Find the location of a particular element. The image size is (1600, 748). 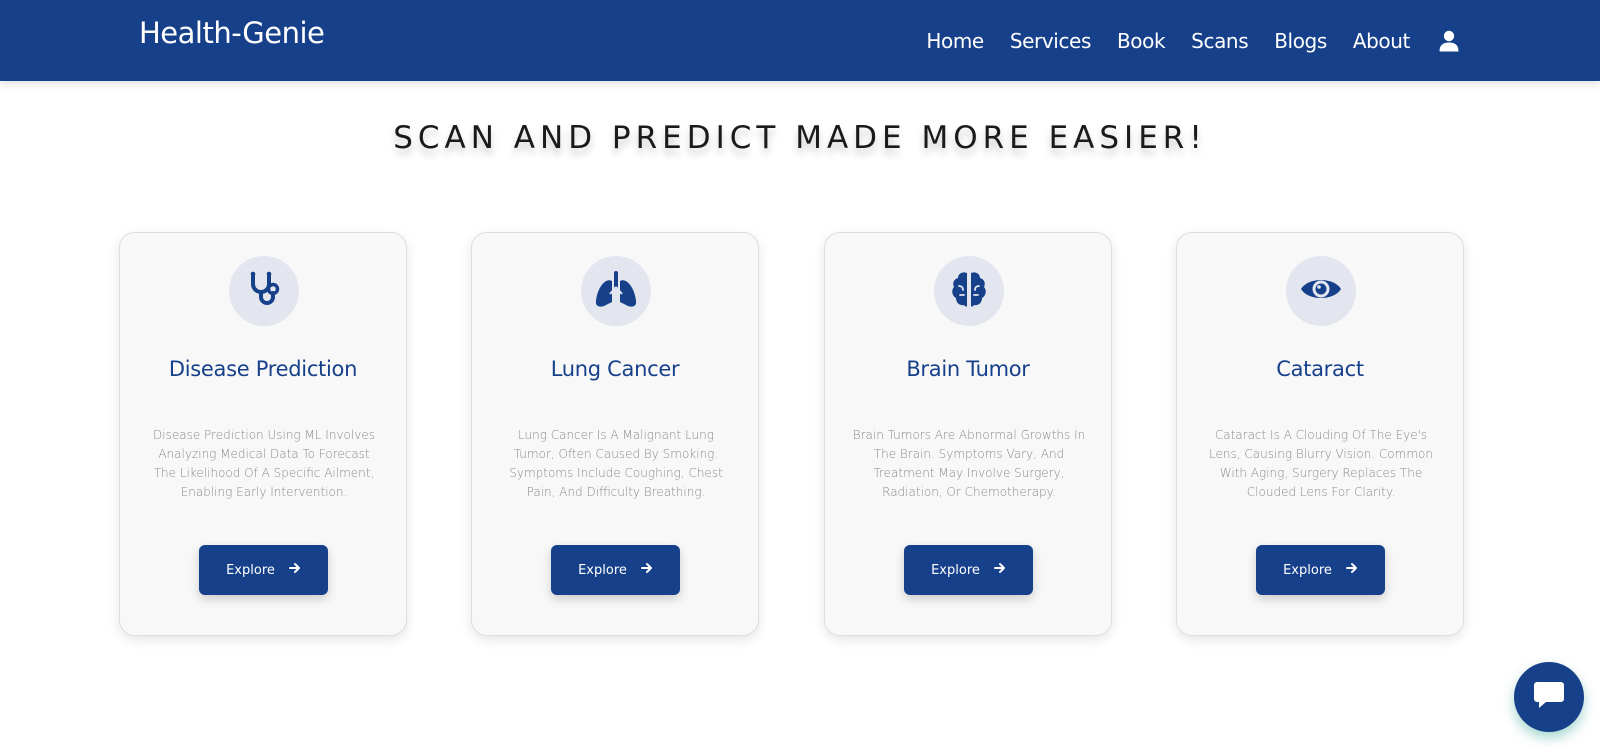

card-title: Cataract is located at coordinates (1320, 369).